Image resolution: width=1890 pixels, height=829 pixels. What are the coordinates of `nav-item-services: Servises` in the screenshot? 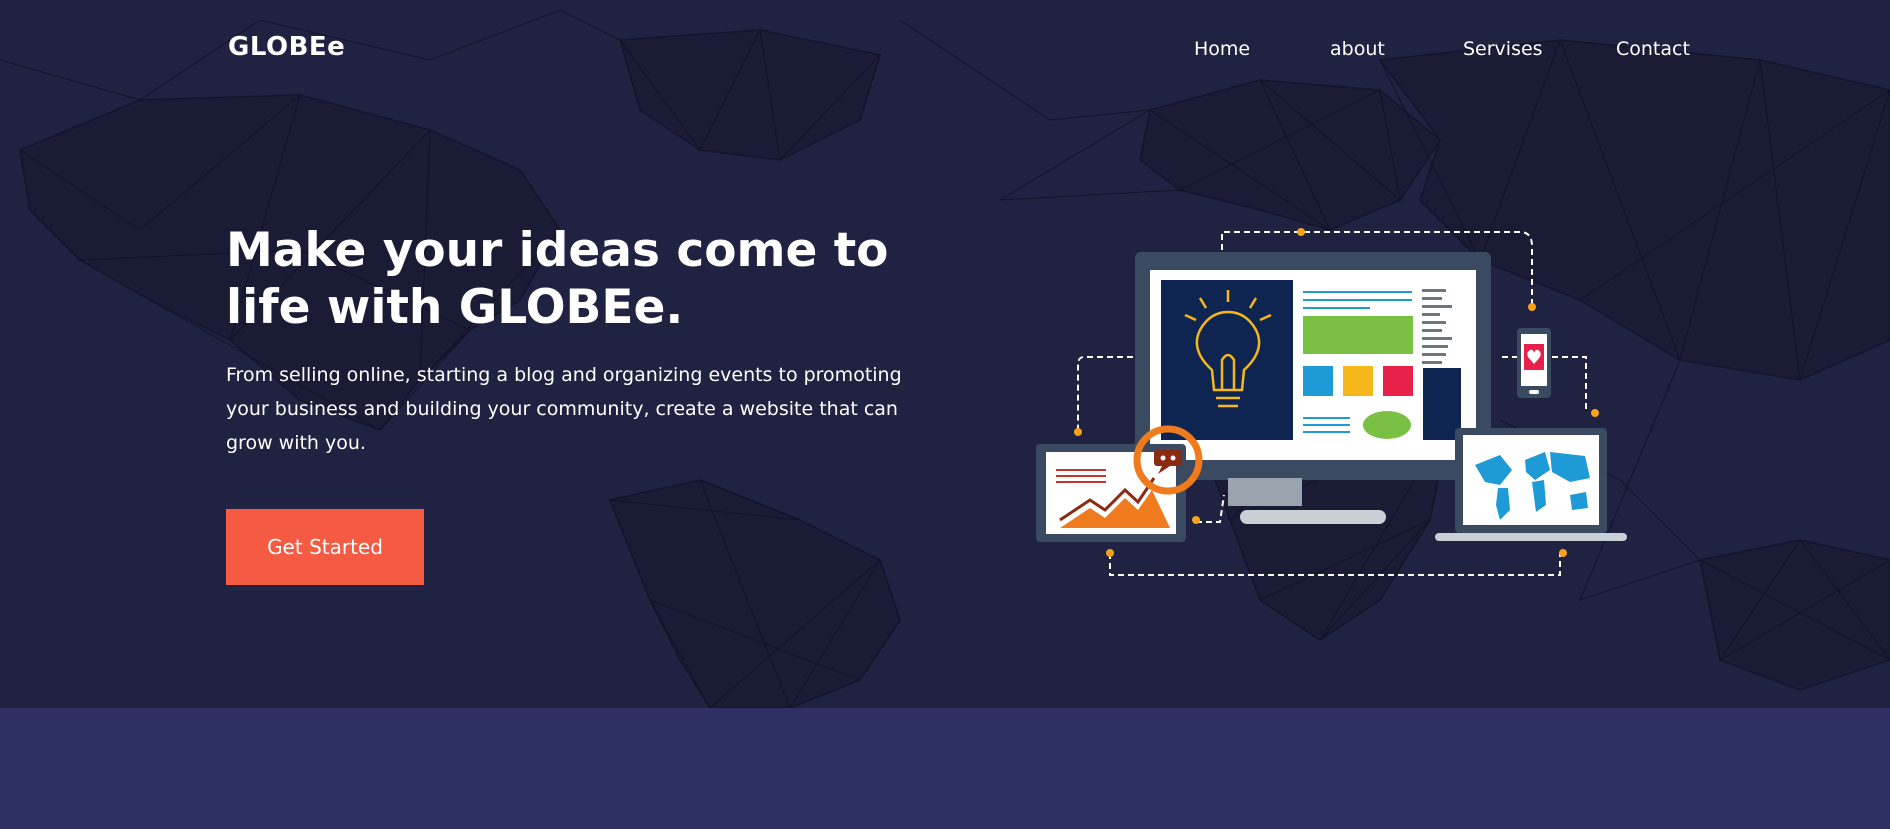 It's located at (1503, 49).